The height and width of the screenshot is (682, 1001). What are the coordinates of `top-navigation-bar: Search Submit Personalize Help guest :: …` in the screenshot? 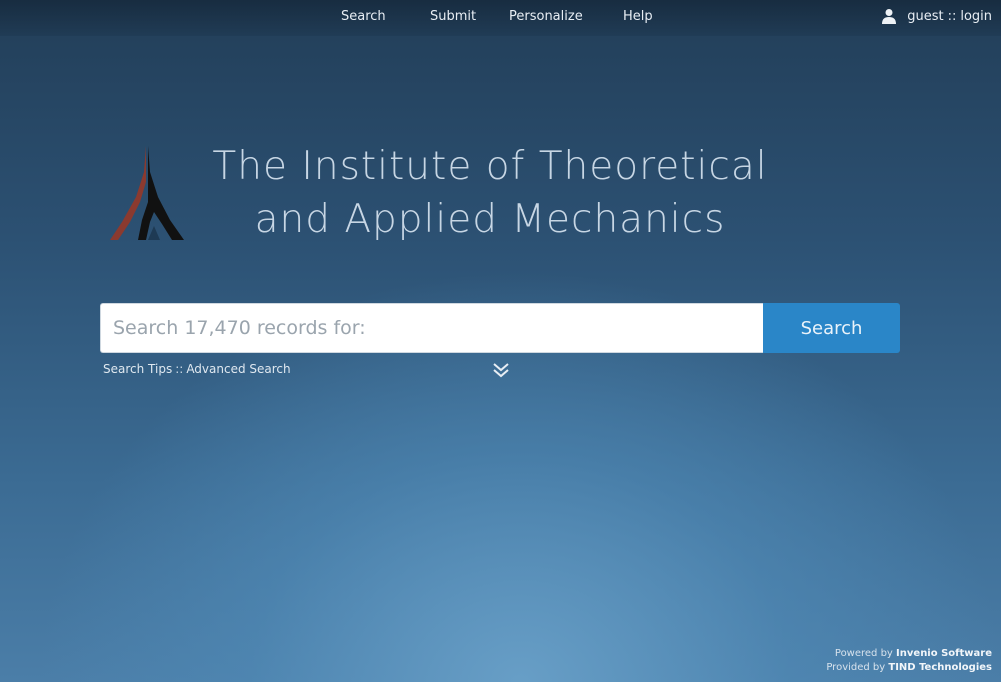 It's located at (500, 18).